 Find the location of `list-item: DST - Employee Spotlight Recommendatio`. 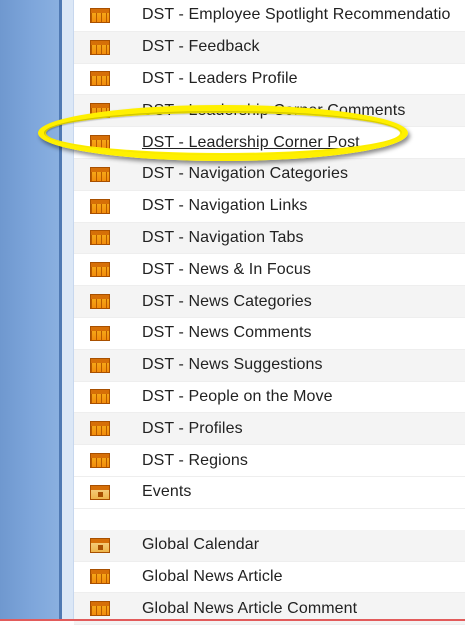

list-item: DST - Employee Spotlight Recommendatio is located at coordinates (269, 16).